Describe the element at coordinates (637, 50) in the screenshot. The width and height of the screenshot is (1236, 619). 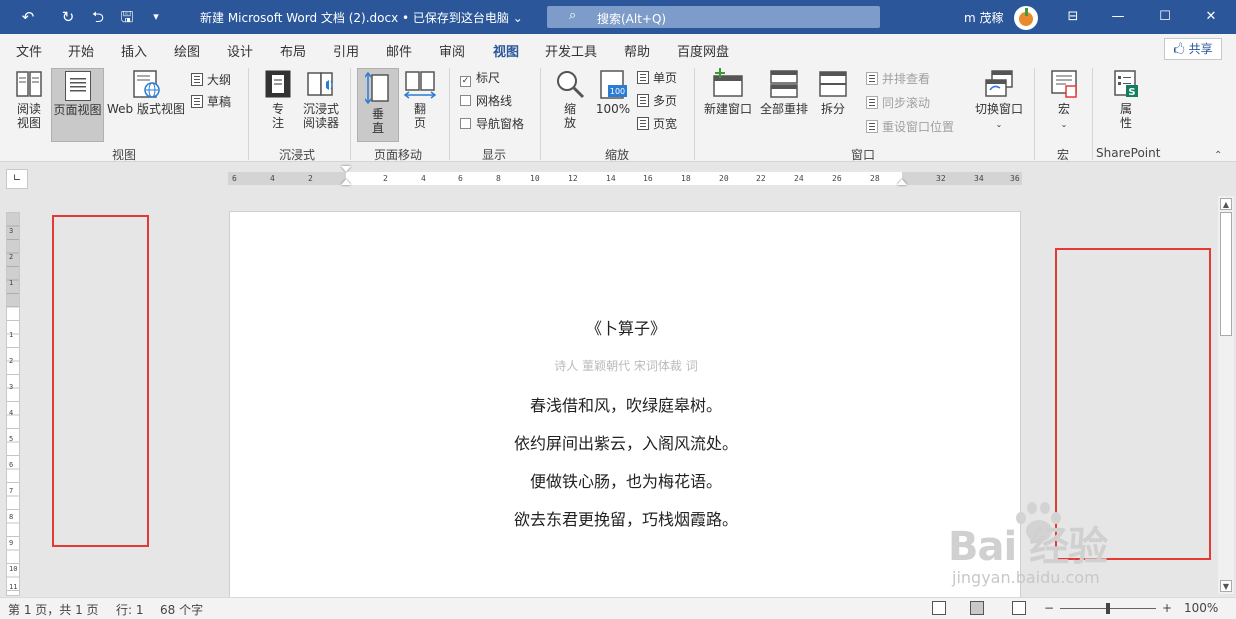
I see `tab-help: 帮助` at that location.